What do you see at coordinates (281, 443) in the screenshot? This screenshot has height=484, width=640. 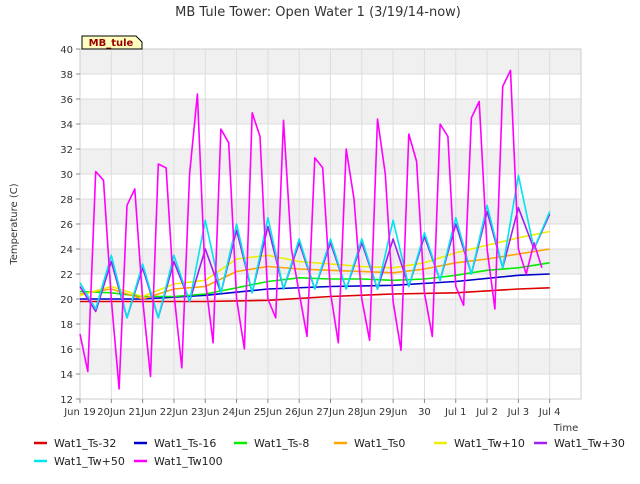 I see `legend-label: Wat1_Ts-8` at bounding box center [281, 443].